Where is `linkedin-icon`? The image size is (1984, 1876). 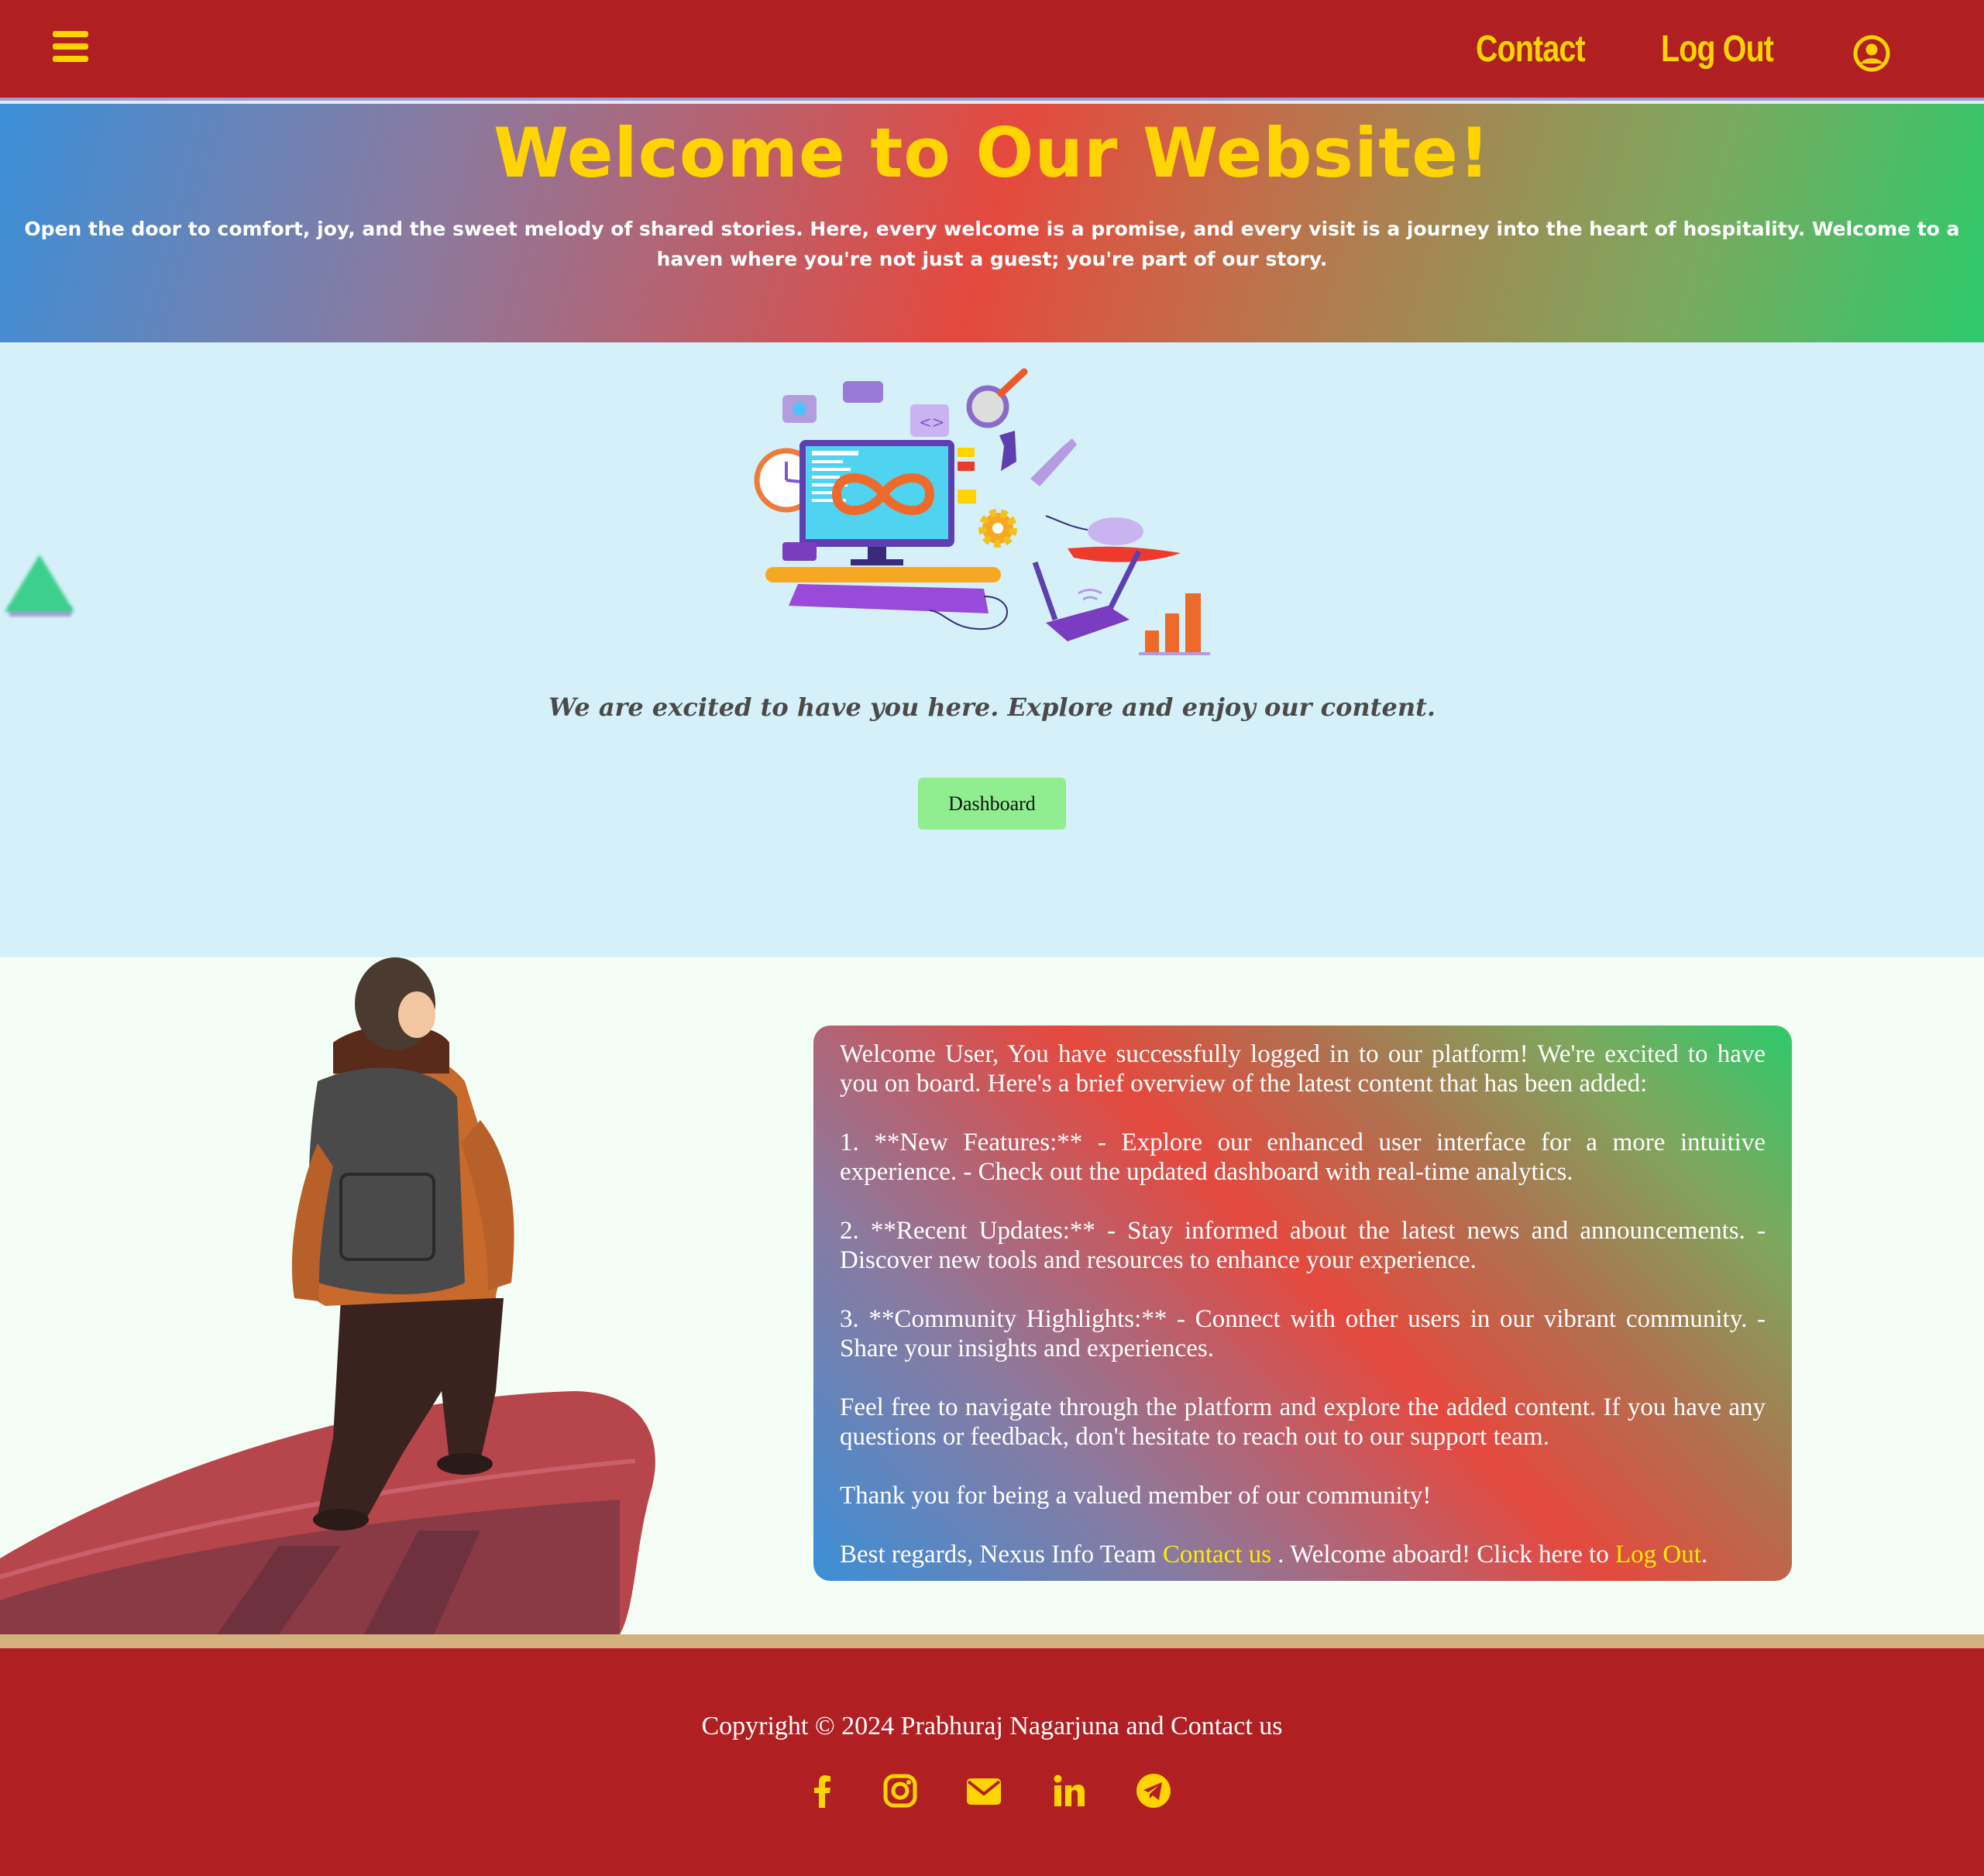 linkedin-icon is located at coordinates (1069, 1790).